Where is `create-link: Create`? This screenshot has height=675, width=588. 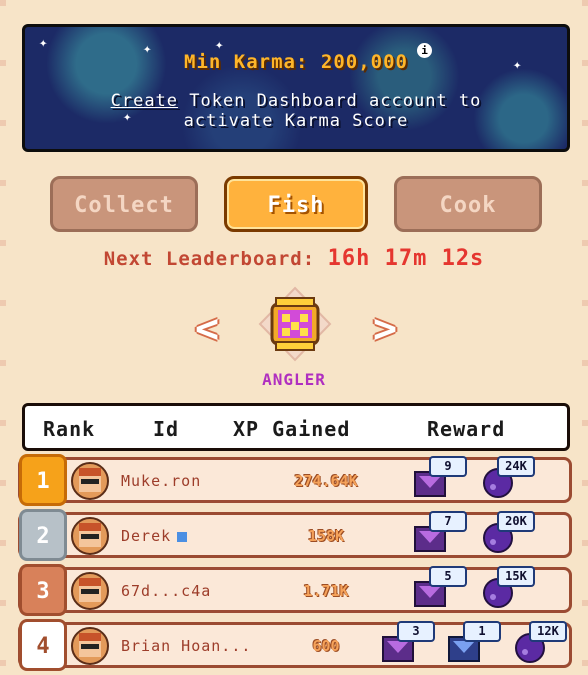
create-link: Create is located at coordinates (144, 101).